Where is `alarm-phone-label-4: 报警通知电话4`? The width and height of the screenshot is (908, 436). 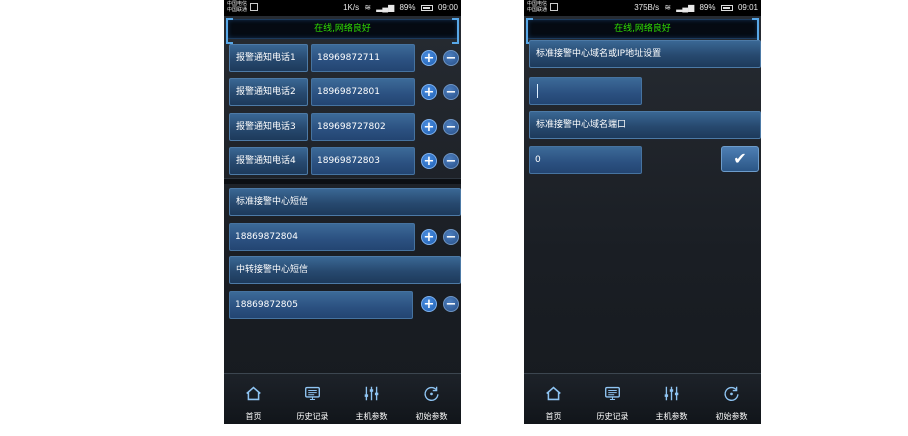 alarm-phone-label-4: 报警通知电话4 is located at coordinates (268, 161).